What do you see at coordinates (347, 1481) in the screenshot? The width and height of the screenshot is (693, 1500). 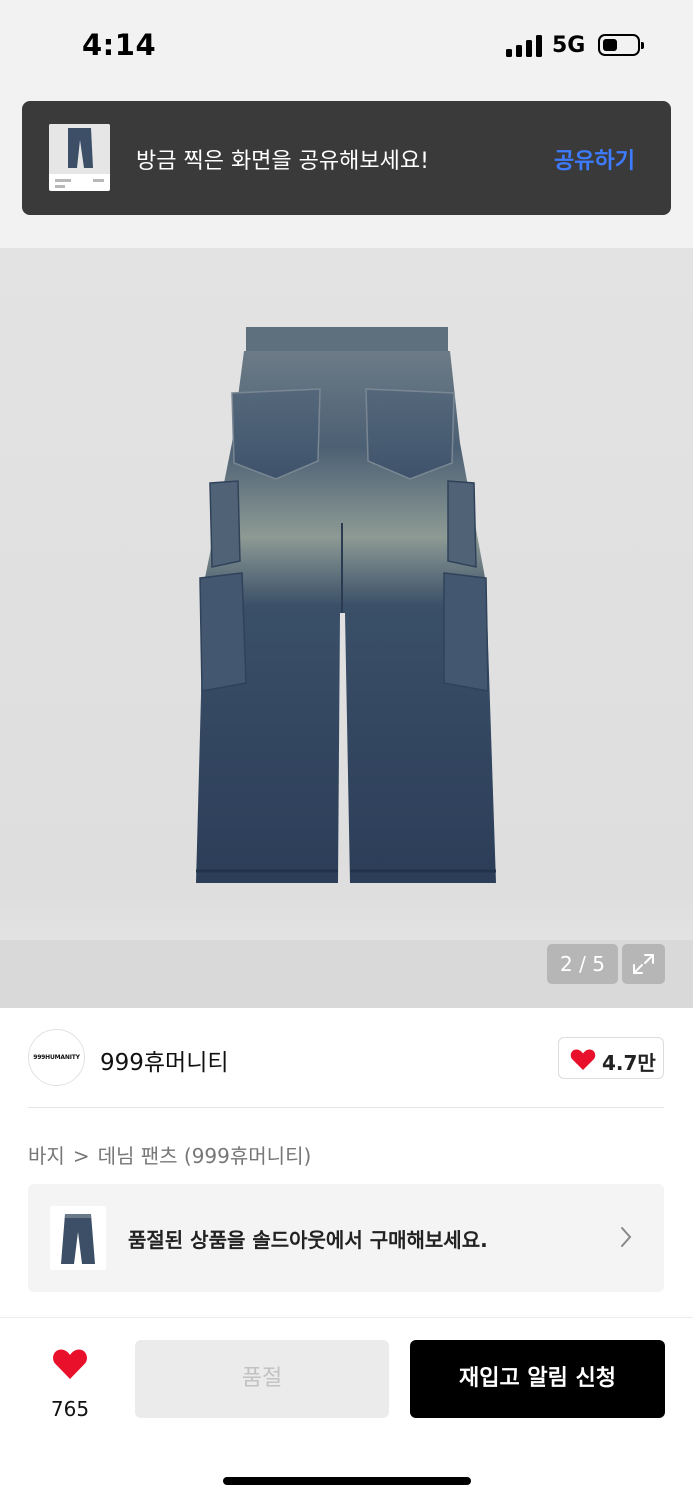 I see `home-indicator` at bounding box center [347, 1481].